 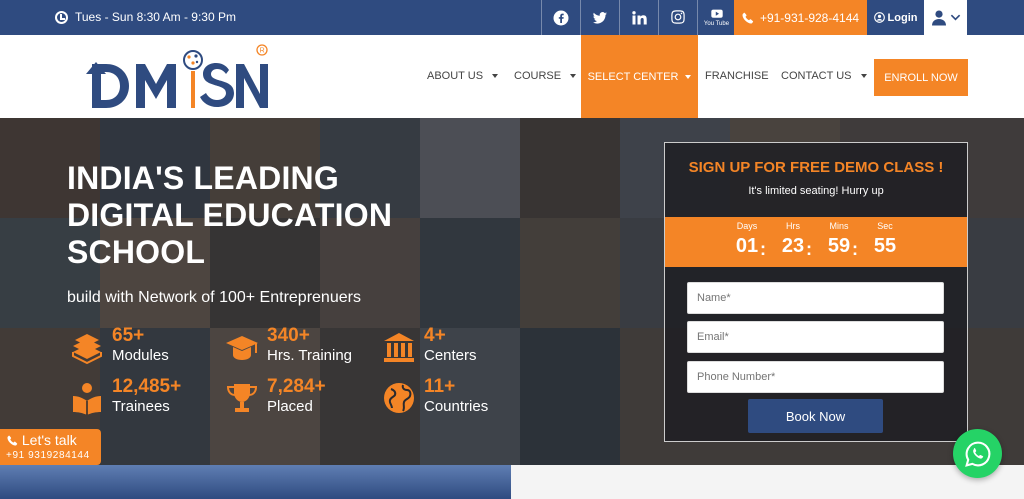 What do you see at coordinates (140, 355) in the screenshot?
I see `stat-label: Modules` at bounding box center [140, 355].